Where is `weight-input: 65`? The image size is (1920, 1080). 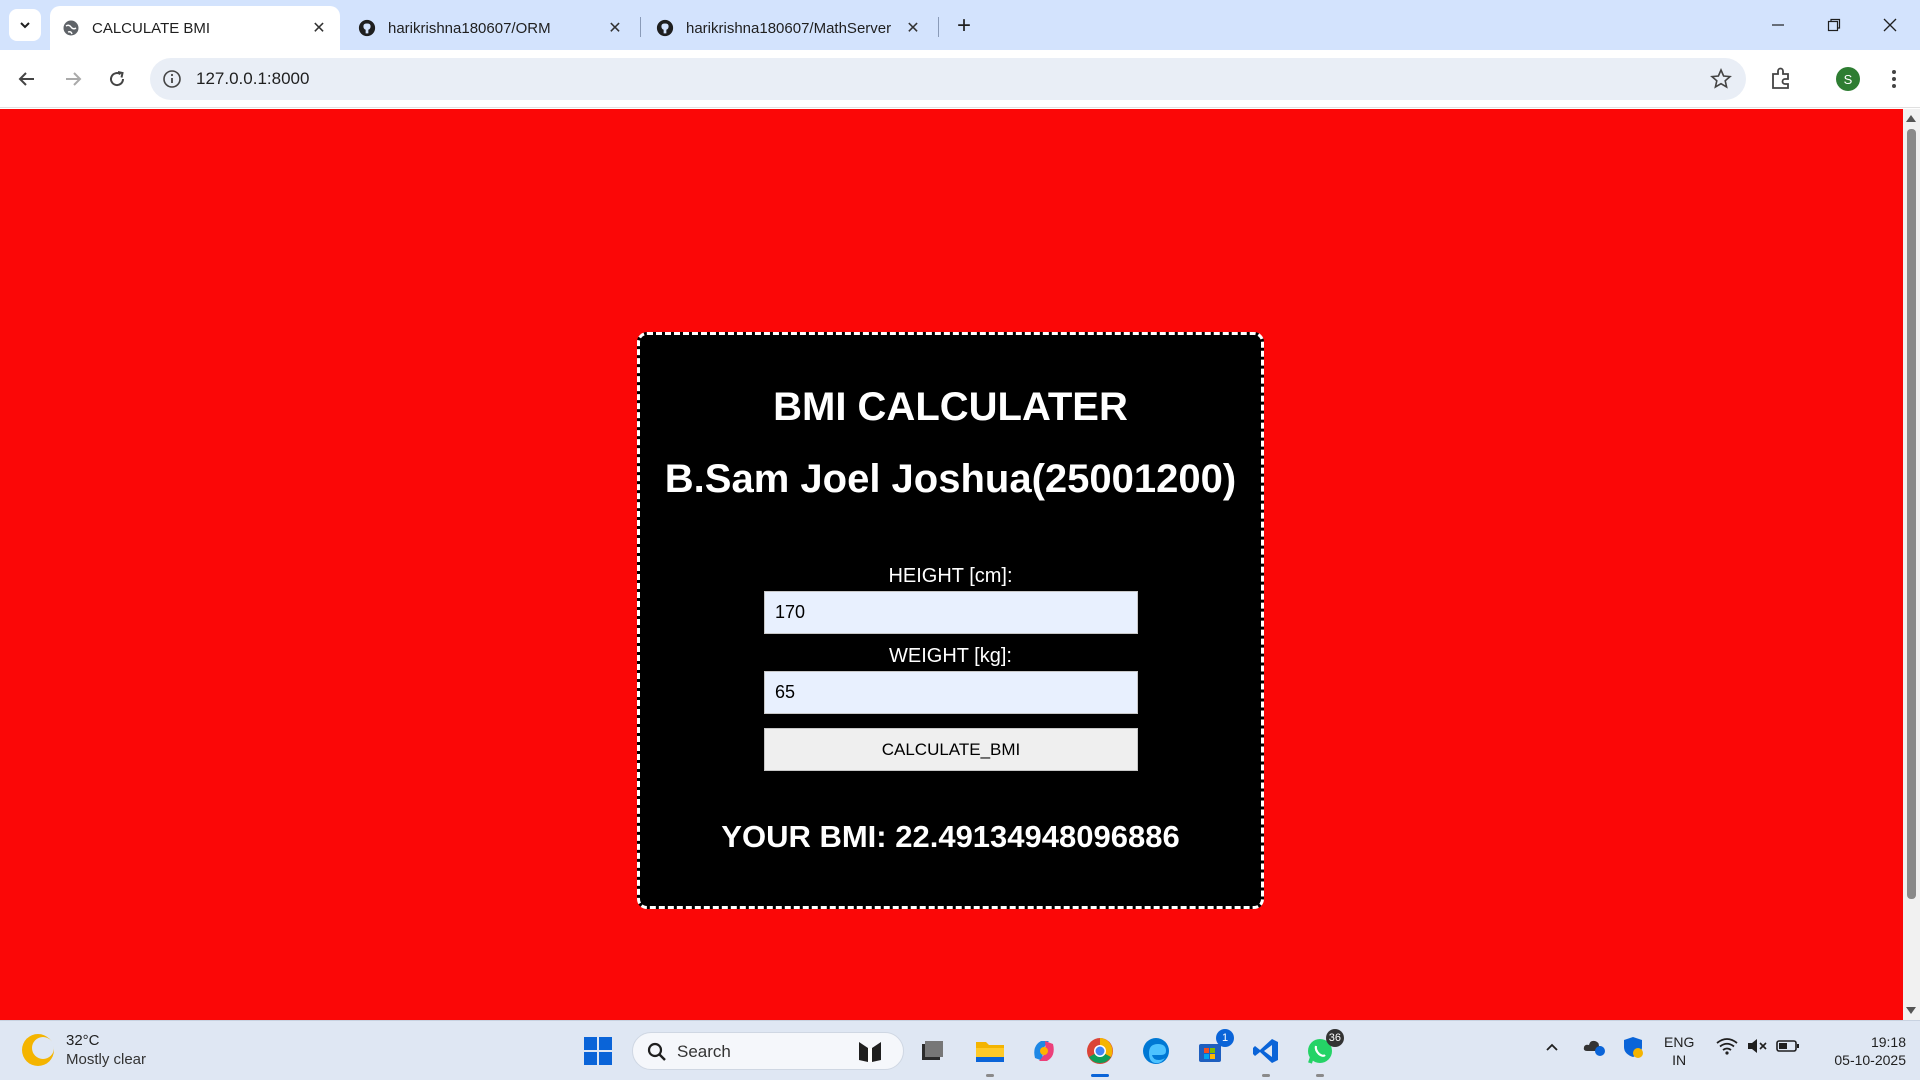
weight-input: 65 is located at coordinates (951, 692).